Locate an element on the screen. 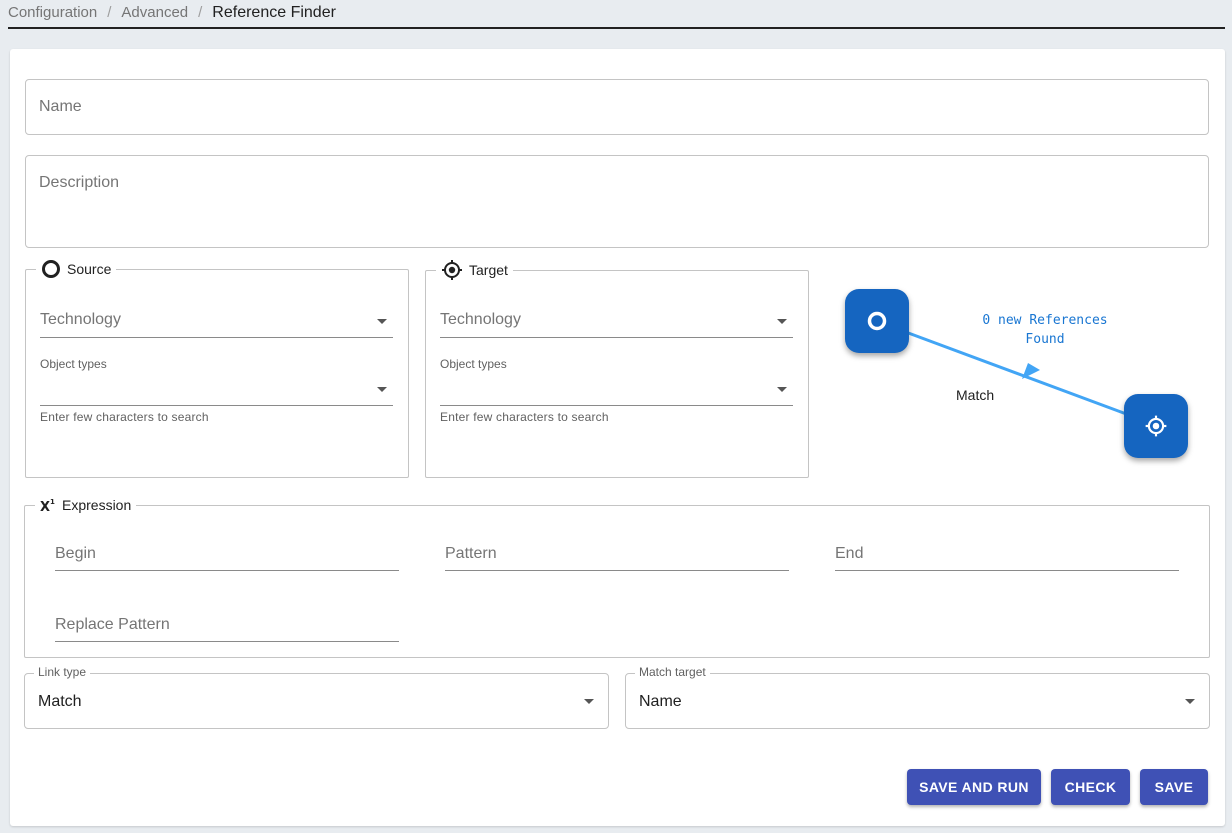 The height and width of the screenshot is (833, 1232). superscript-icon: X 1 is located at coordinates (47, 505).